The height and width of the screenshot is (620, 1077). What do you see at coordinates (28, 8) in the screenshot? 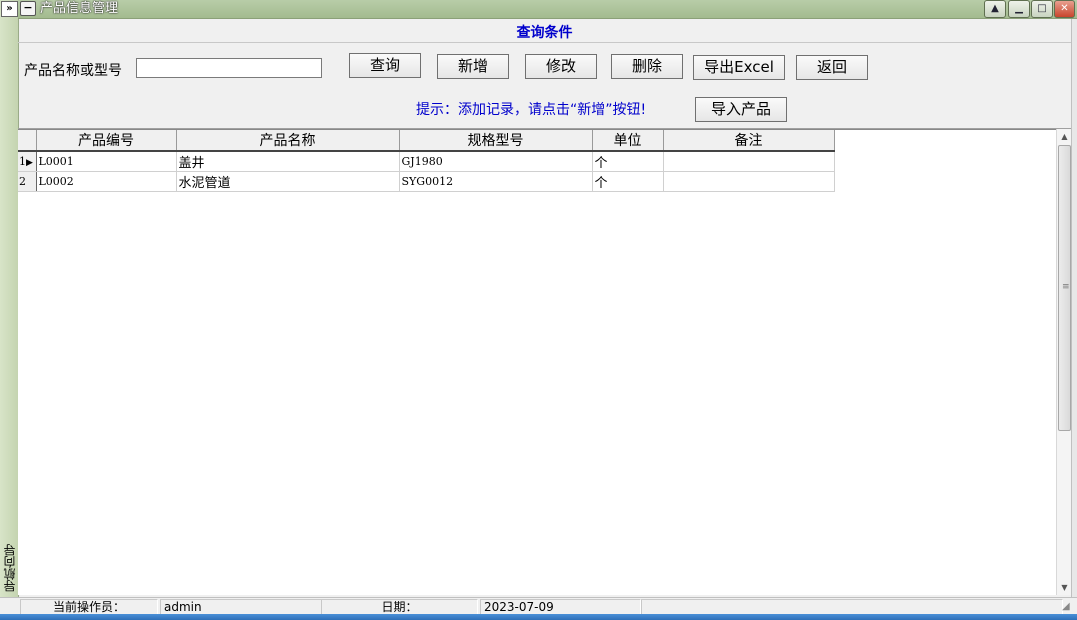
I see `system-menu-icon: −` at bounding box center [28, 8].